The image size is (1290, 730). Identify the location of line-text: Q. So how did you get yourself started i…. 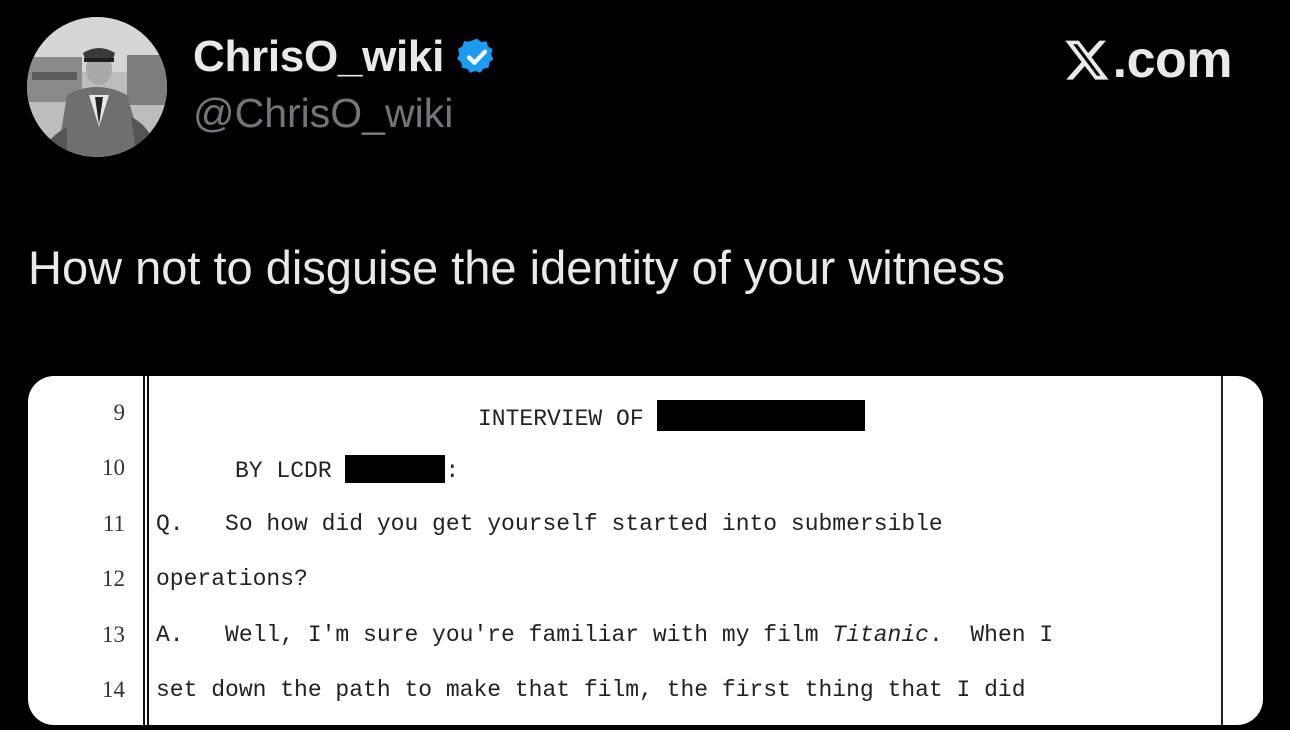
(549, 524).